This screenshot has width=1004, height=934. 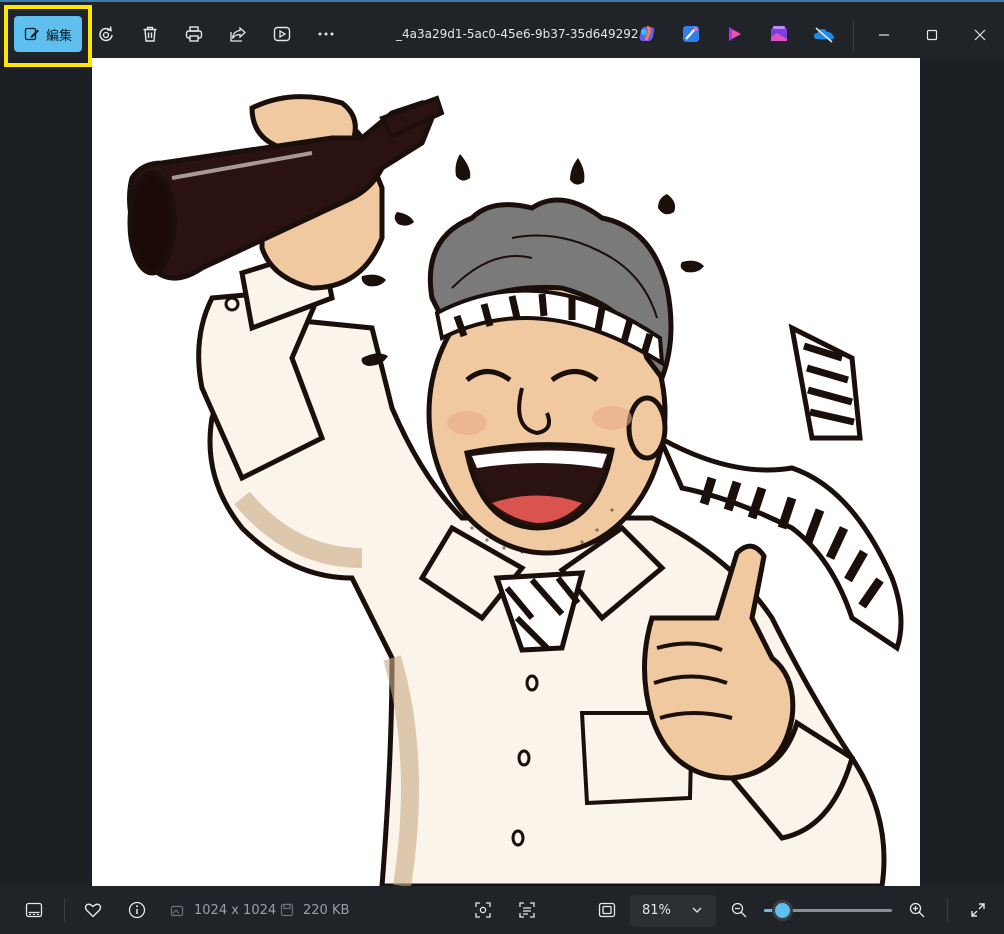 What do you see at coordinates (326, 910) in the screenshot?
I see `file-size: 220 KB` at bounding box center [326, 910].